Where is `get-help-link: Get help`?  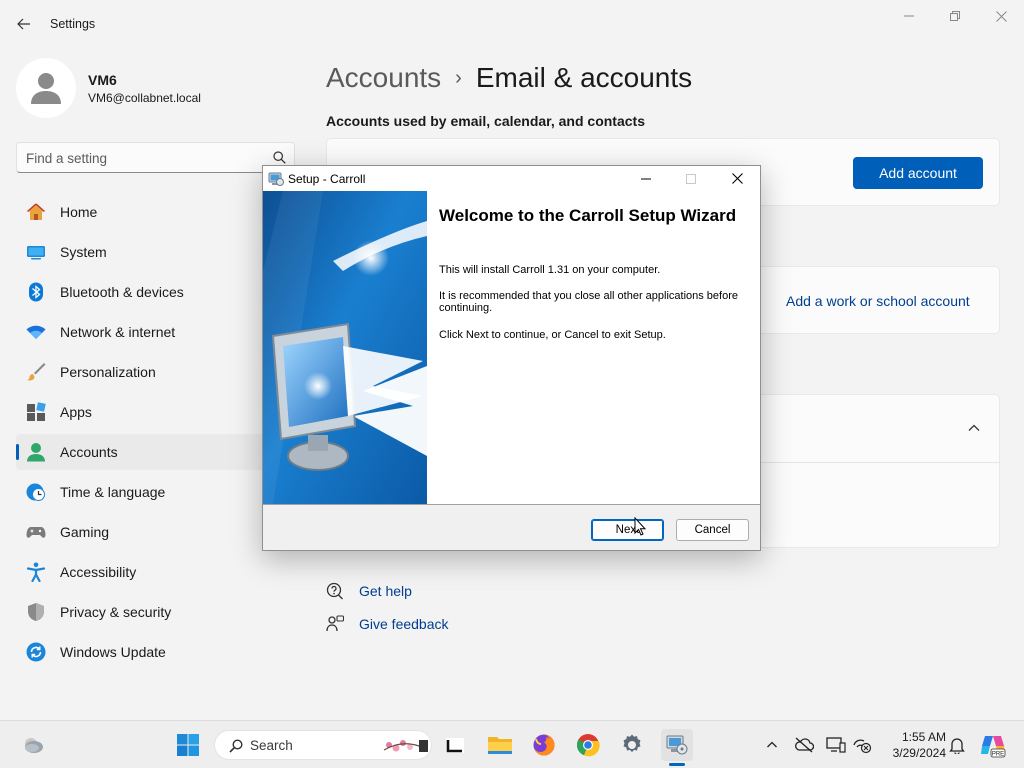
get-help-link: Get help is located at coordinates (369, 591).